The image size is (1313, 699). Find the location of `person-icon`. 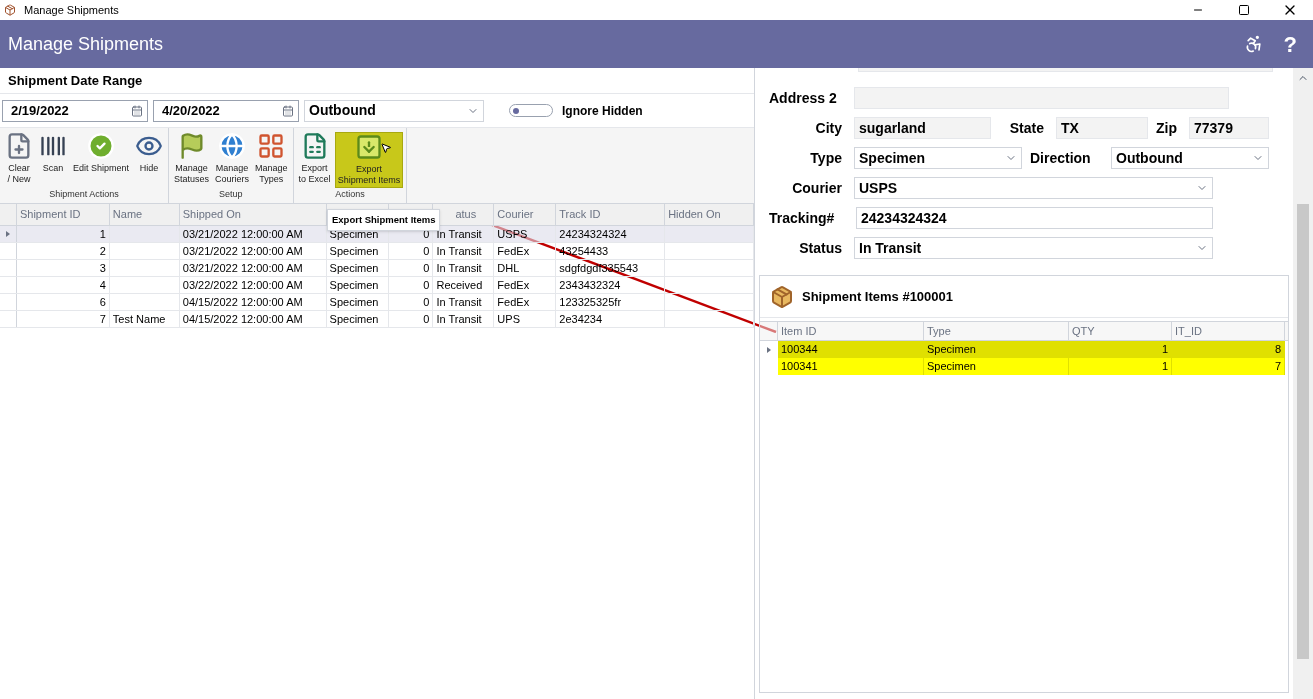

person-icon is located at coordinates (1253, 44).